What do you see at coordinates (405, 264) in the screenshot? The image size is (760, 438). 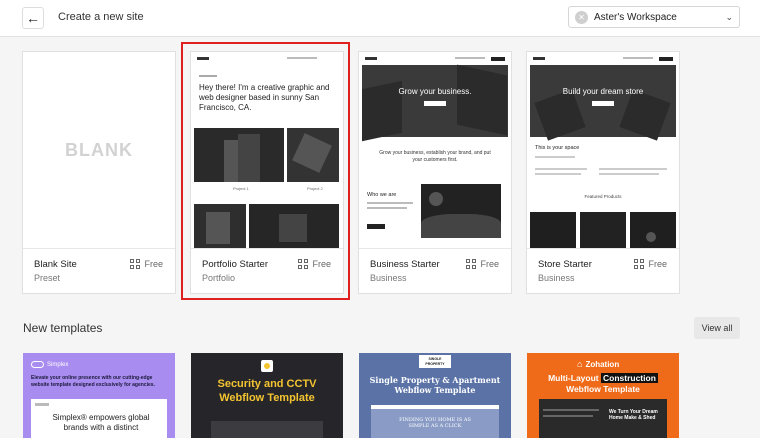 I see `card-name: Business Starter` at bounding box center [405, 264].